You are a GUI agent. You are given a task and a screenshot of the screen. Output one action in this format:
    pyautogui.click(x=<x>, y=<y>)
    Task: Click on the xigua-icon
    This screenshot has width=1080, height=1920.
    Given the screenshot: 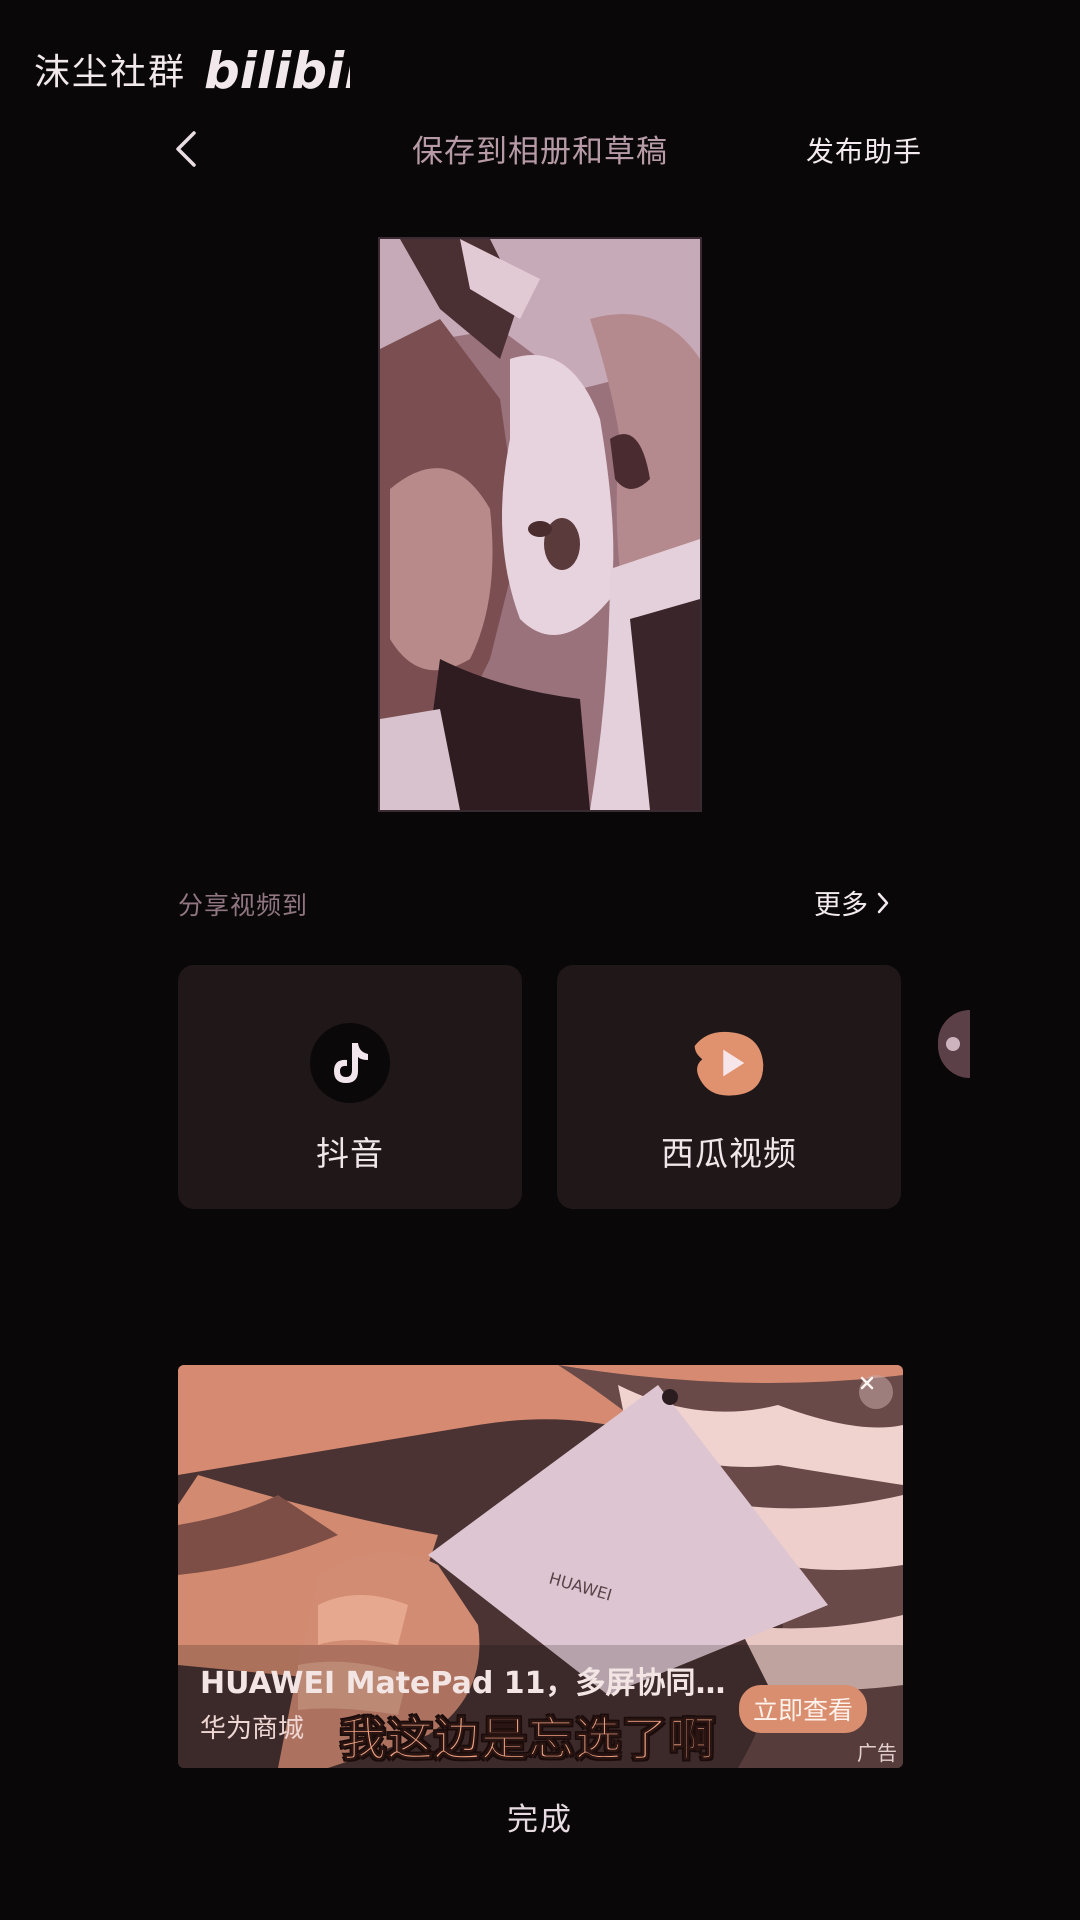 What is the action you would take?
    pyautogui.click(x=729, y=1063)
    